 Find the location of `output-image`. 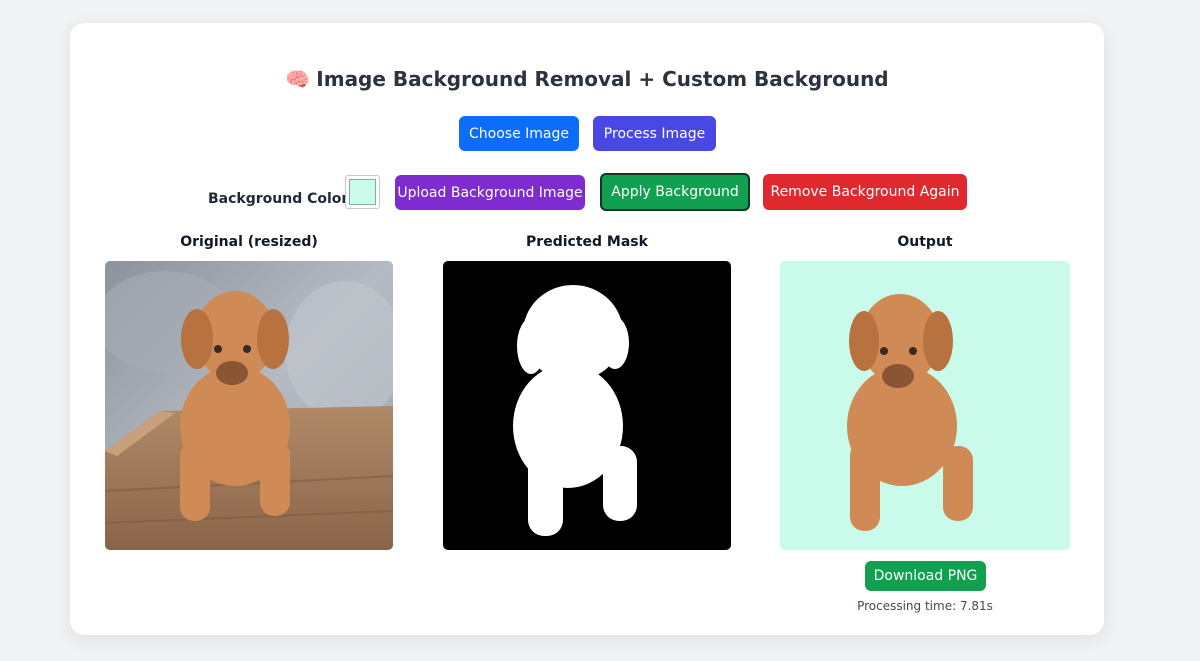

output-image is located at coordinates (925, 405).